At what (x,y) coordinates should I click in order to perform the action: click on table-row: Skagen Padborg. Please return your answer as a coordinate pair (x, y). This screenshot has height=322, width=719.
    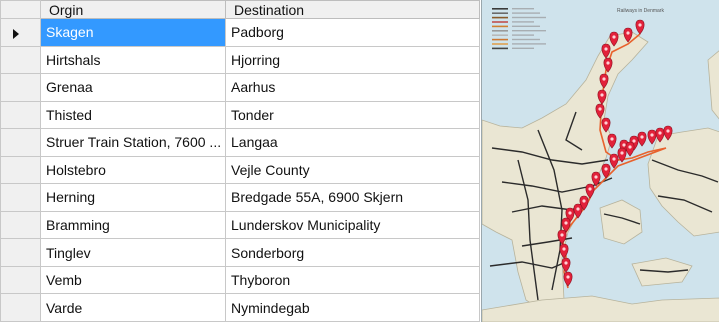
    Looking at the image, I should click on (240, 32).